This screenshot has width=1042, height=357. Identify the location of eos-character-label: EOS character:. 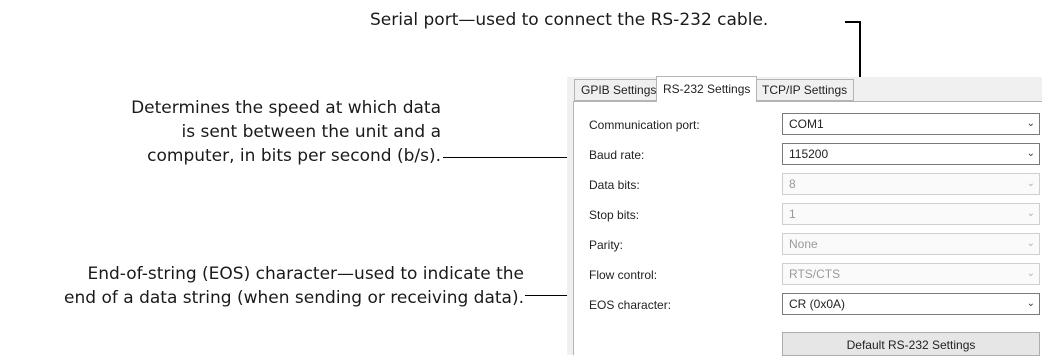
(630, 305).